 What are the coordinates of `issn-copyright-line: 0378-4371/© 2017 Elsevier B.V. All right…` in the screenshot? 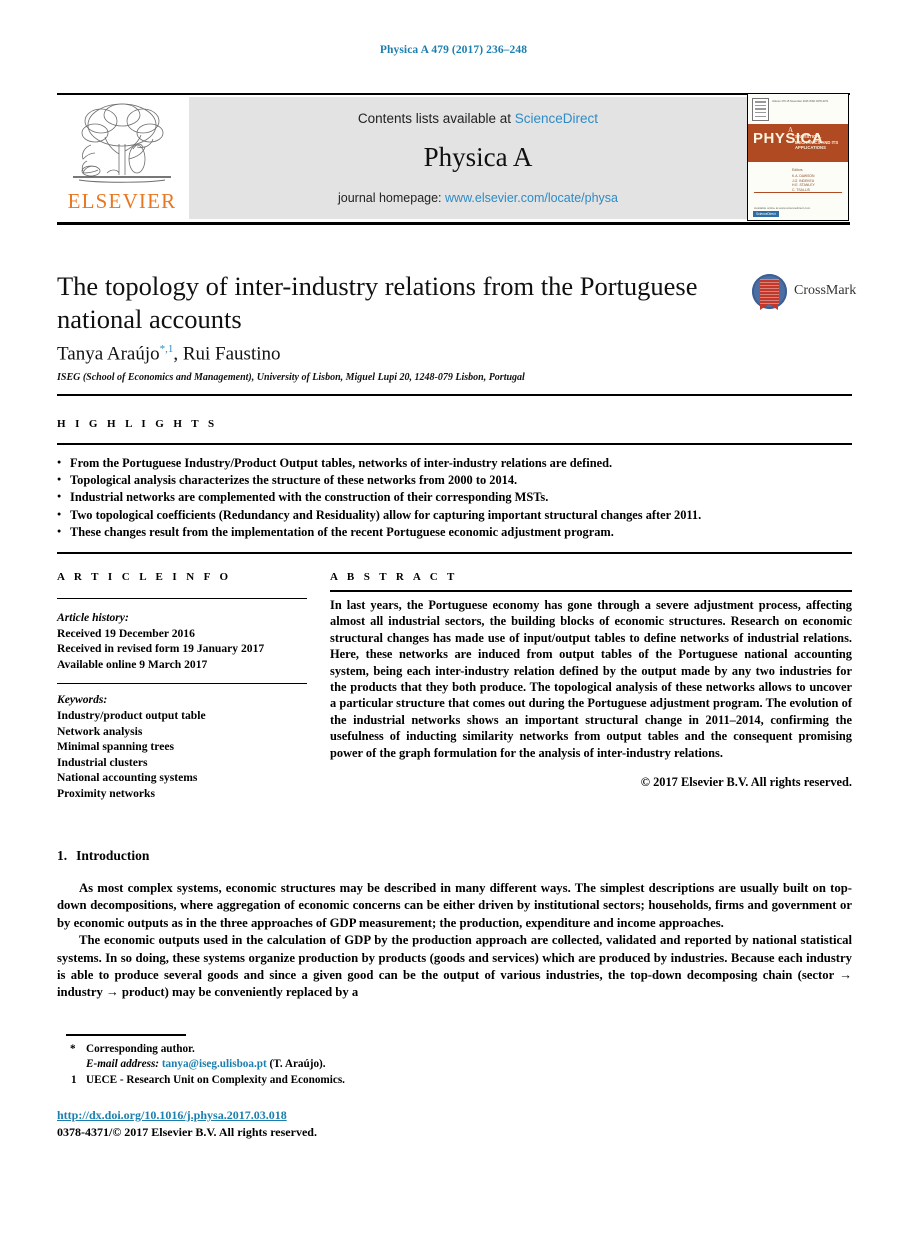 It's located at (187, 1132).